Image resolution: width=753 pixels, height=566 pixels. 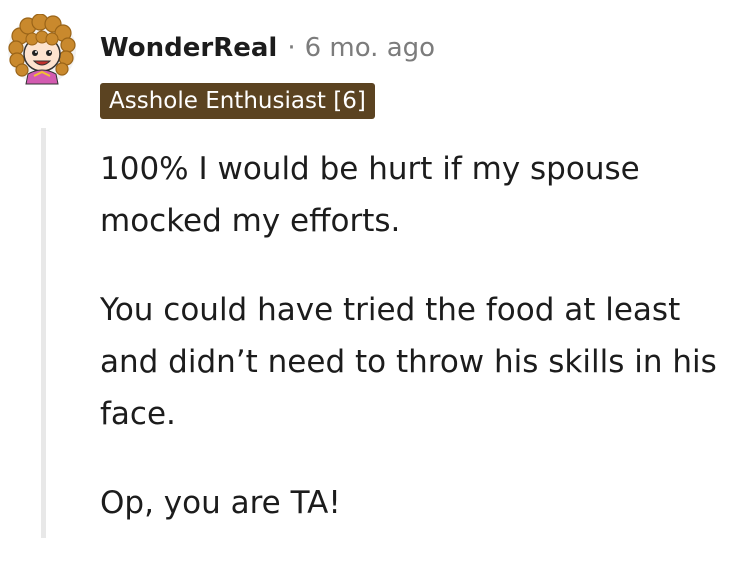 I want to click on curly-haired-cartoon-avatar-icon, so click(x=42, y=49).